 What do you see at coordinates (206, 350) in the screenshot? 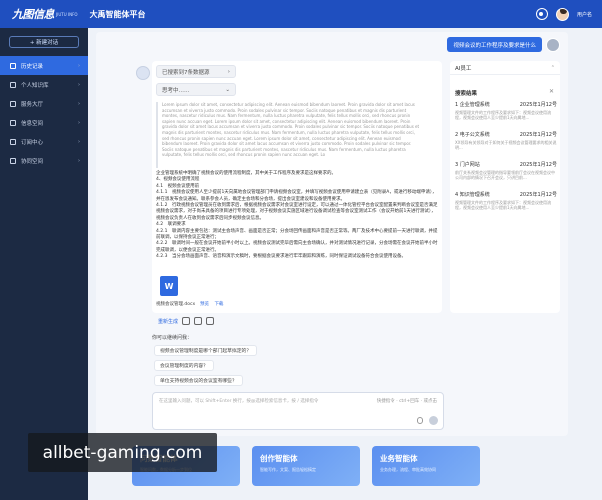
I see `suggestion-item: 视频会议管理制度是哪个部门起草拟定的？` at bounding box center [206, 350].